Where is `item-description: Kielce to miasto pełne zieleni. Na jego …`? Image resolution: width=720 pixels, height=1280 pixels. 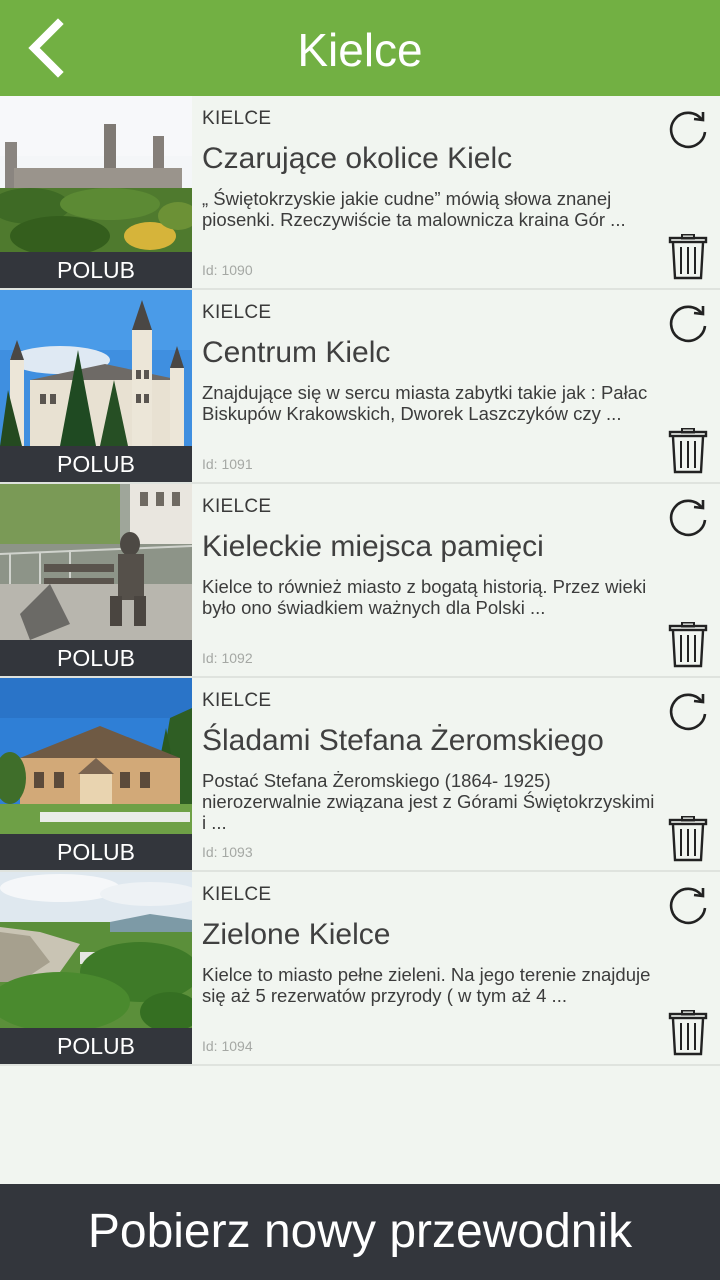
item-description: Kielce to miasto pełne zieleni. Na jego … is located at coordinates (426, 985).